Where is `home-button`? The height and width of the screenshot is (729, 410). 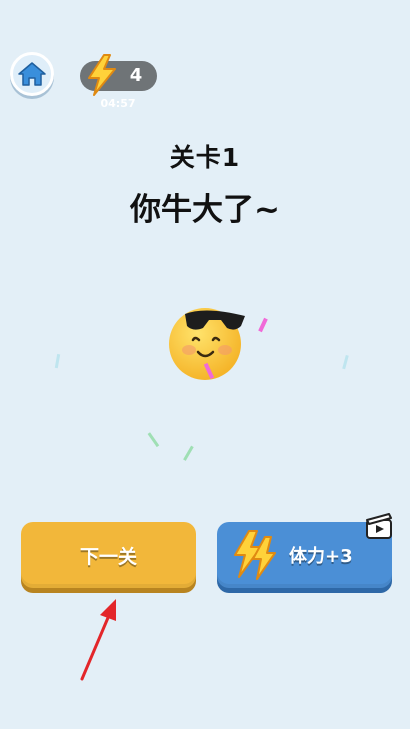
home-button is located at coordinates (32, 74).